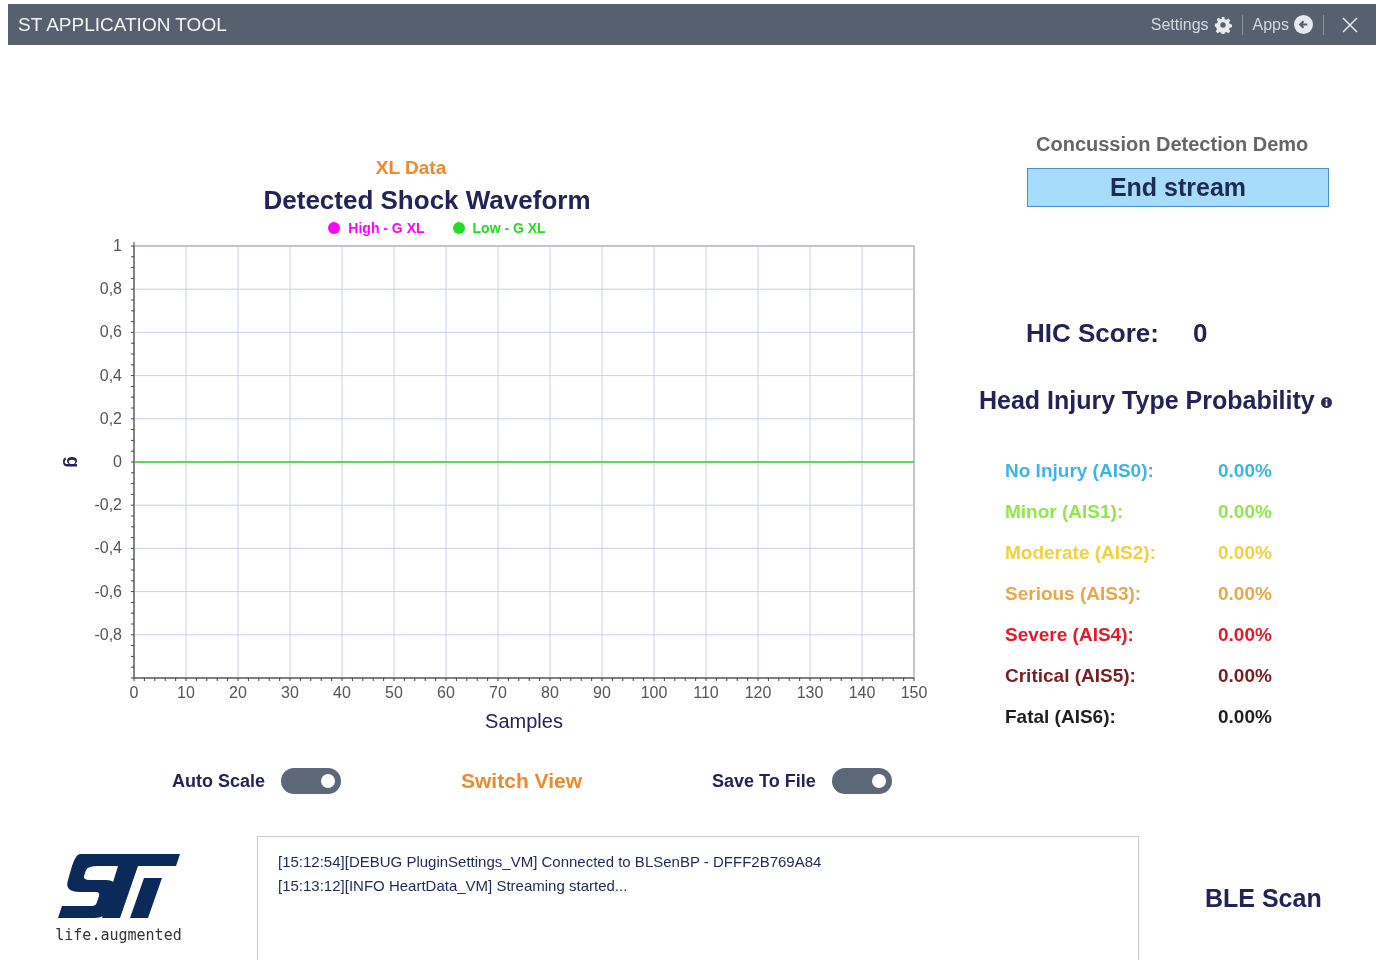 This screenshot has height=960, width=1384. What do you see at coordinates (186, 692) in the screenshot?
I see `x-tick-label: 10` at bounding box center [186, 692].